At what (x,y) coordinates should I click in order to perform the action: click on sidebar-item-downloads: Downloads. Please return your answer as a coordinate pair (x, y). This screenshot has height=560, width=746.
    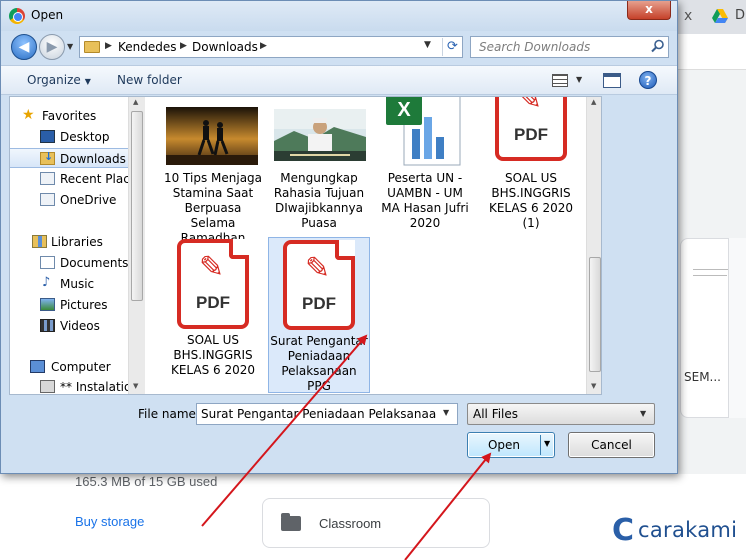
    Looking at the image, I should click on (69, 158).